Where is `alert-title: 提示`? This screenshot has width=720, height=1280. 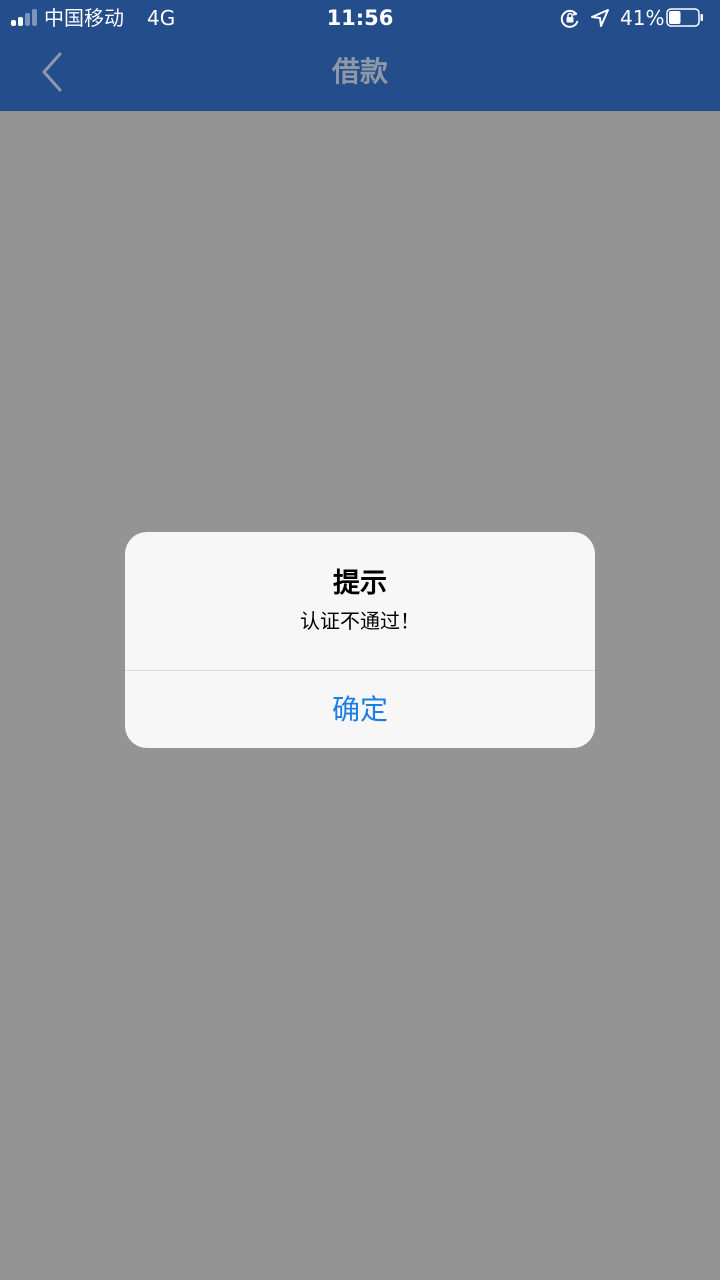
alert-title: 提示 is located at coordinates (360, 583).